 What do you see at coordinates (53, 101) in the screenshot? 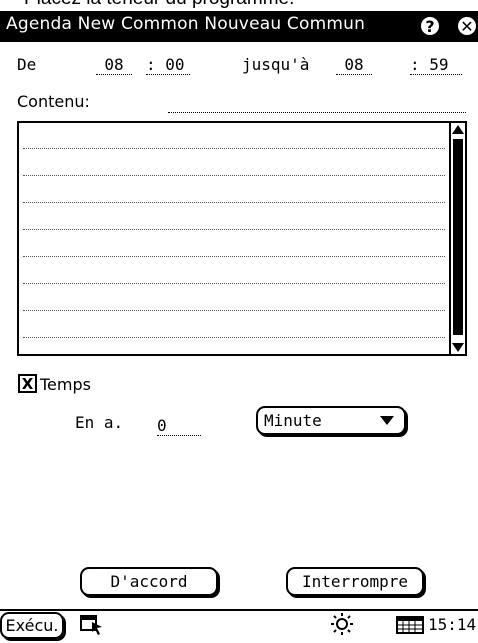
I see `content-label: Contenu:` at bounding box center [53, 101].